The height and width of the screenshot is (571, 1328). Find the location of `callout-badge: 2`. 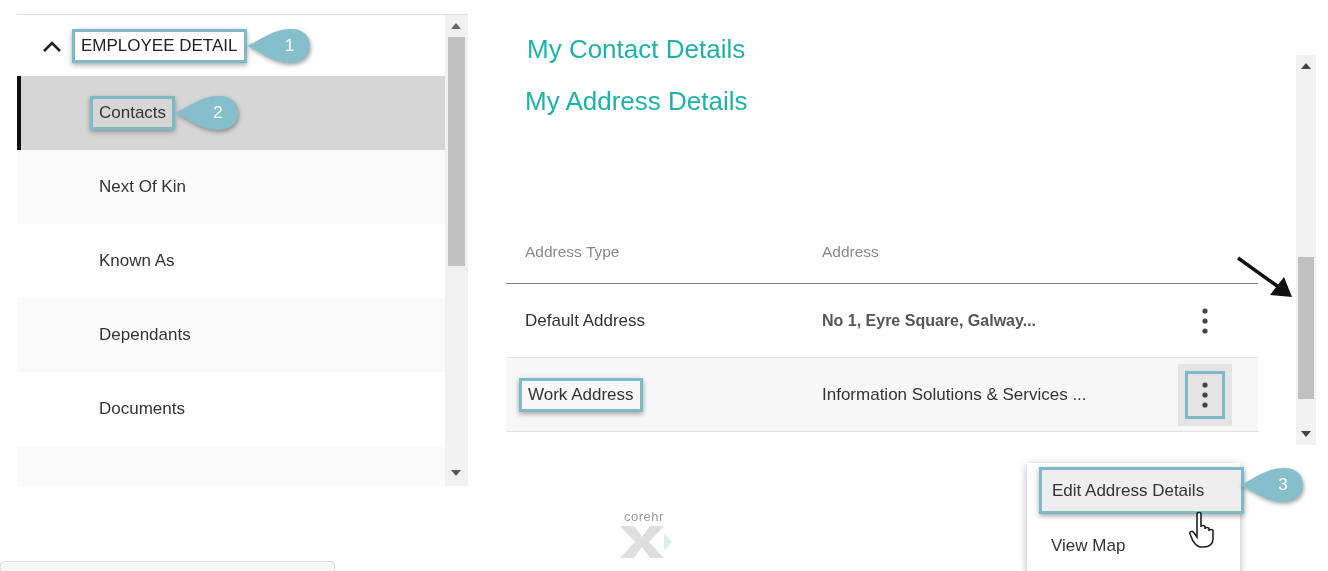

callout-badge: 2 is located at coordinates (207, 113).